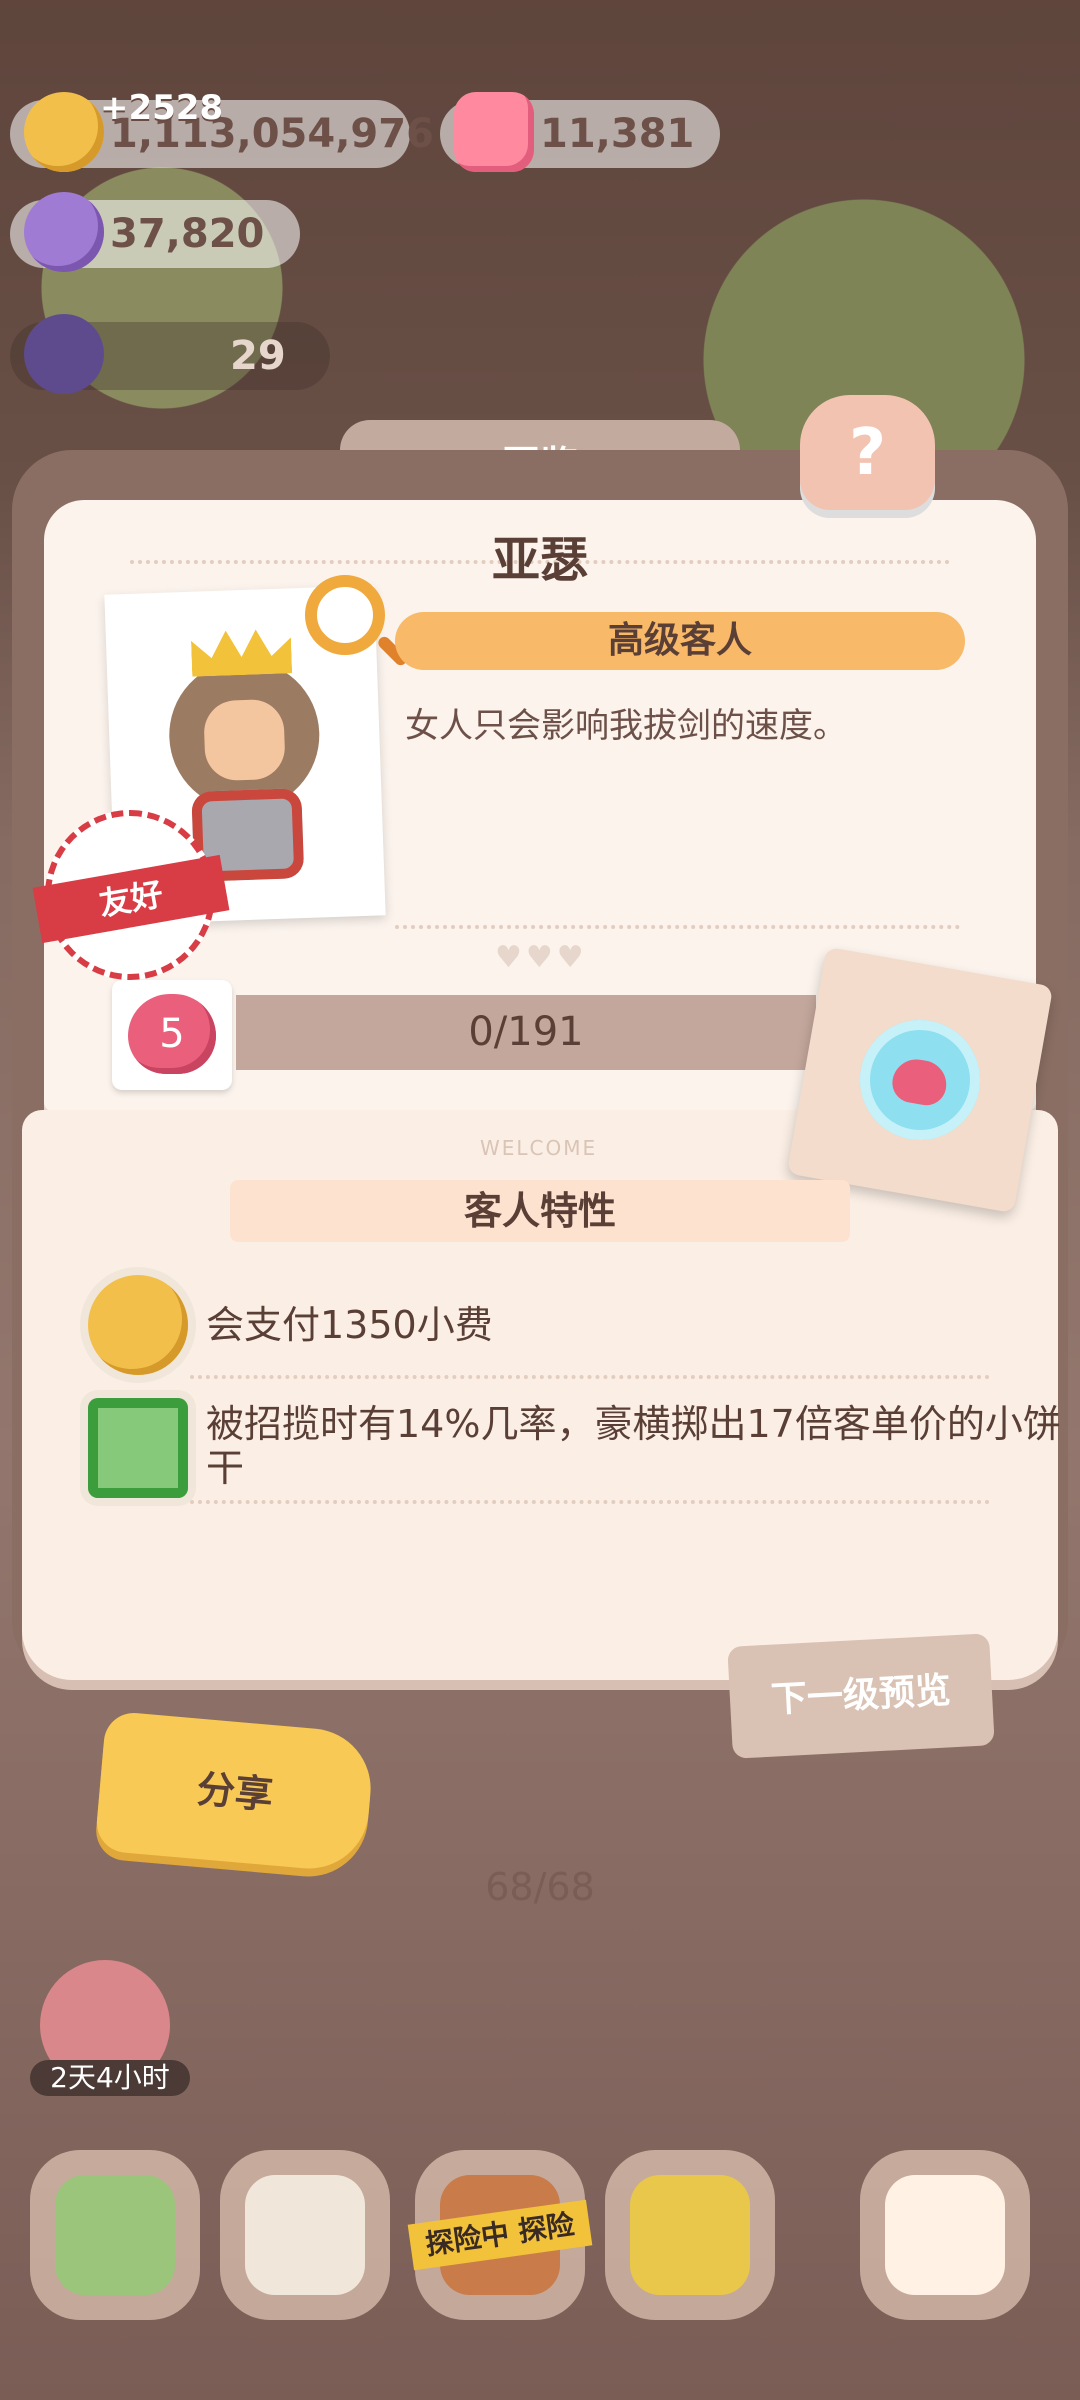  I want to click on candy-counter: 37,820, so click(155, 232).